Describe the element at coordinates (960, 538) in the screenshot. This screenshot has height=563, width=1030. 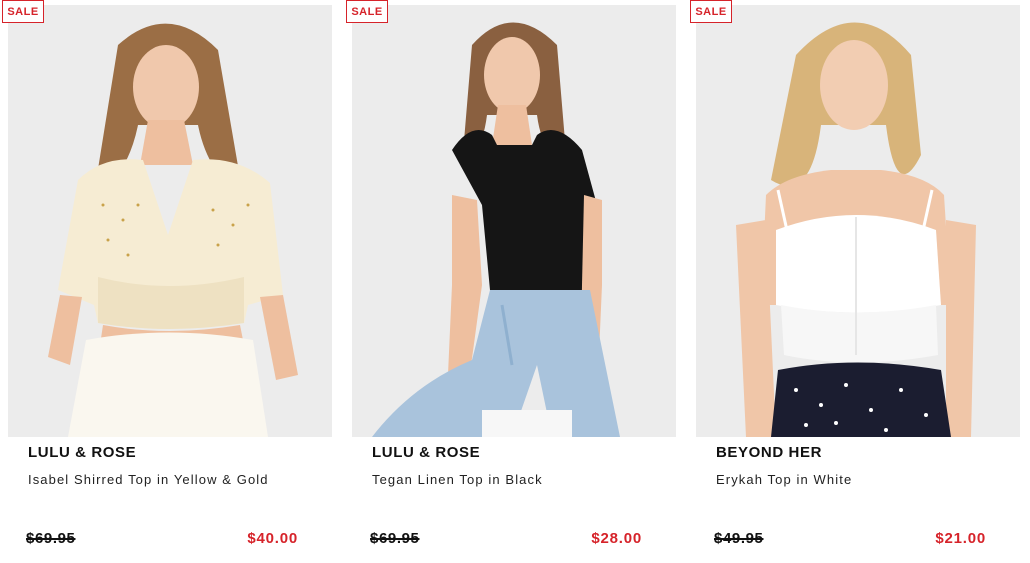
I see `sale-price: $21.00` at that location.